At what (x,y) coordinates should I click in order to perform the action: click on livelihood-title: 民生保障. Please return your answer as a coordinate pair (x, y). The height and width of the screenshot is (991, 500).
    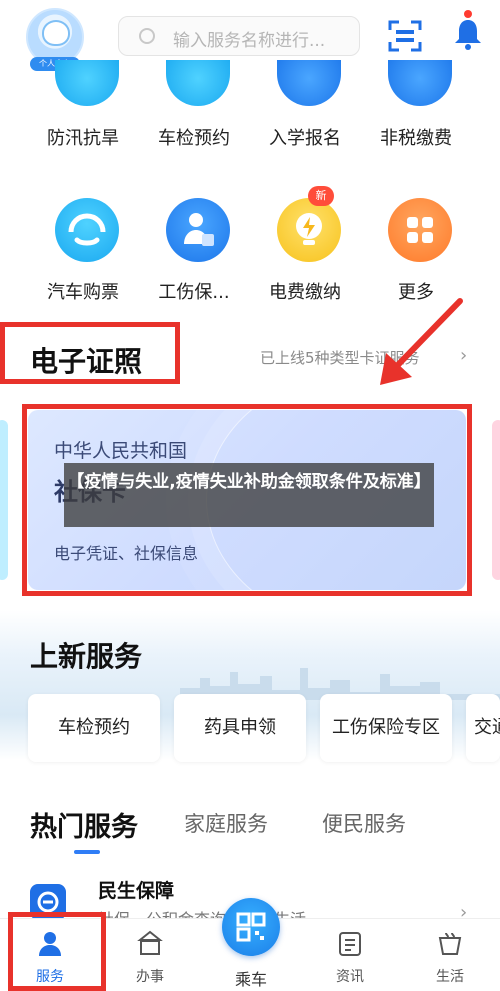
    Looking at the image, I should click on (136, 889).